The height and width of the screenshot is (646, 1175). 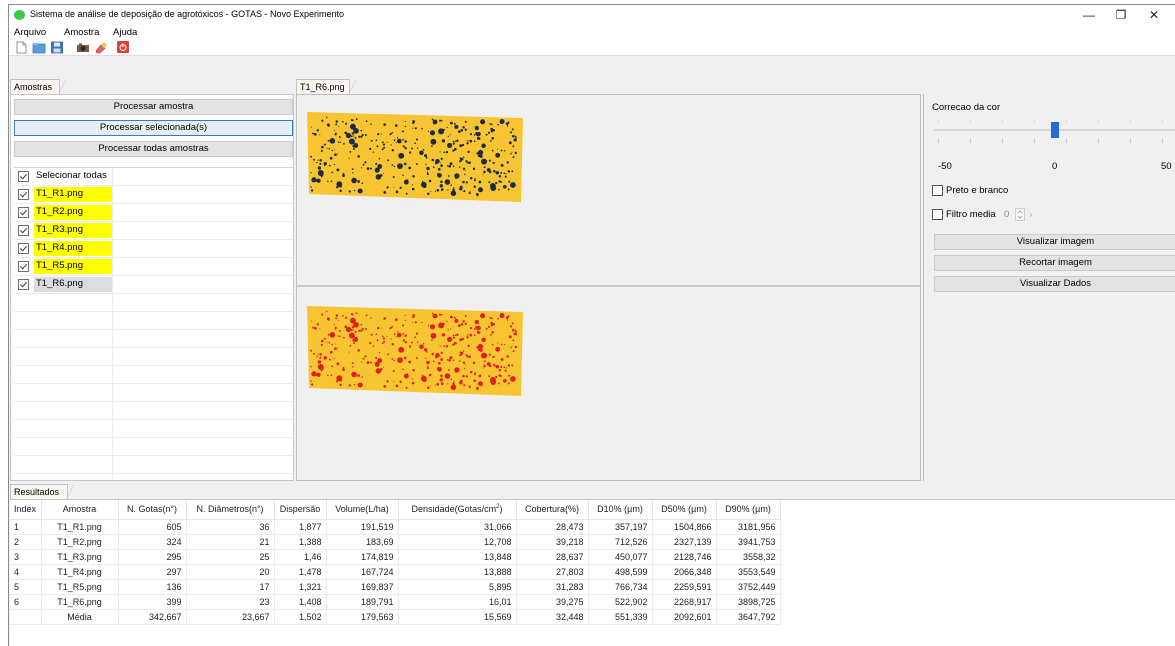 I want to click on median-filter-stepper, so click(x=1026, y=214).